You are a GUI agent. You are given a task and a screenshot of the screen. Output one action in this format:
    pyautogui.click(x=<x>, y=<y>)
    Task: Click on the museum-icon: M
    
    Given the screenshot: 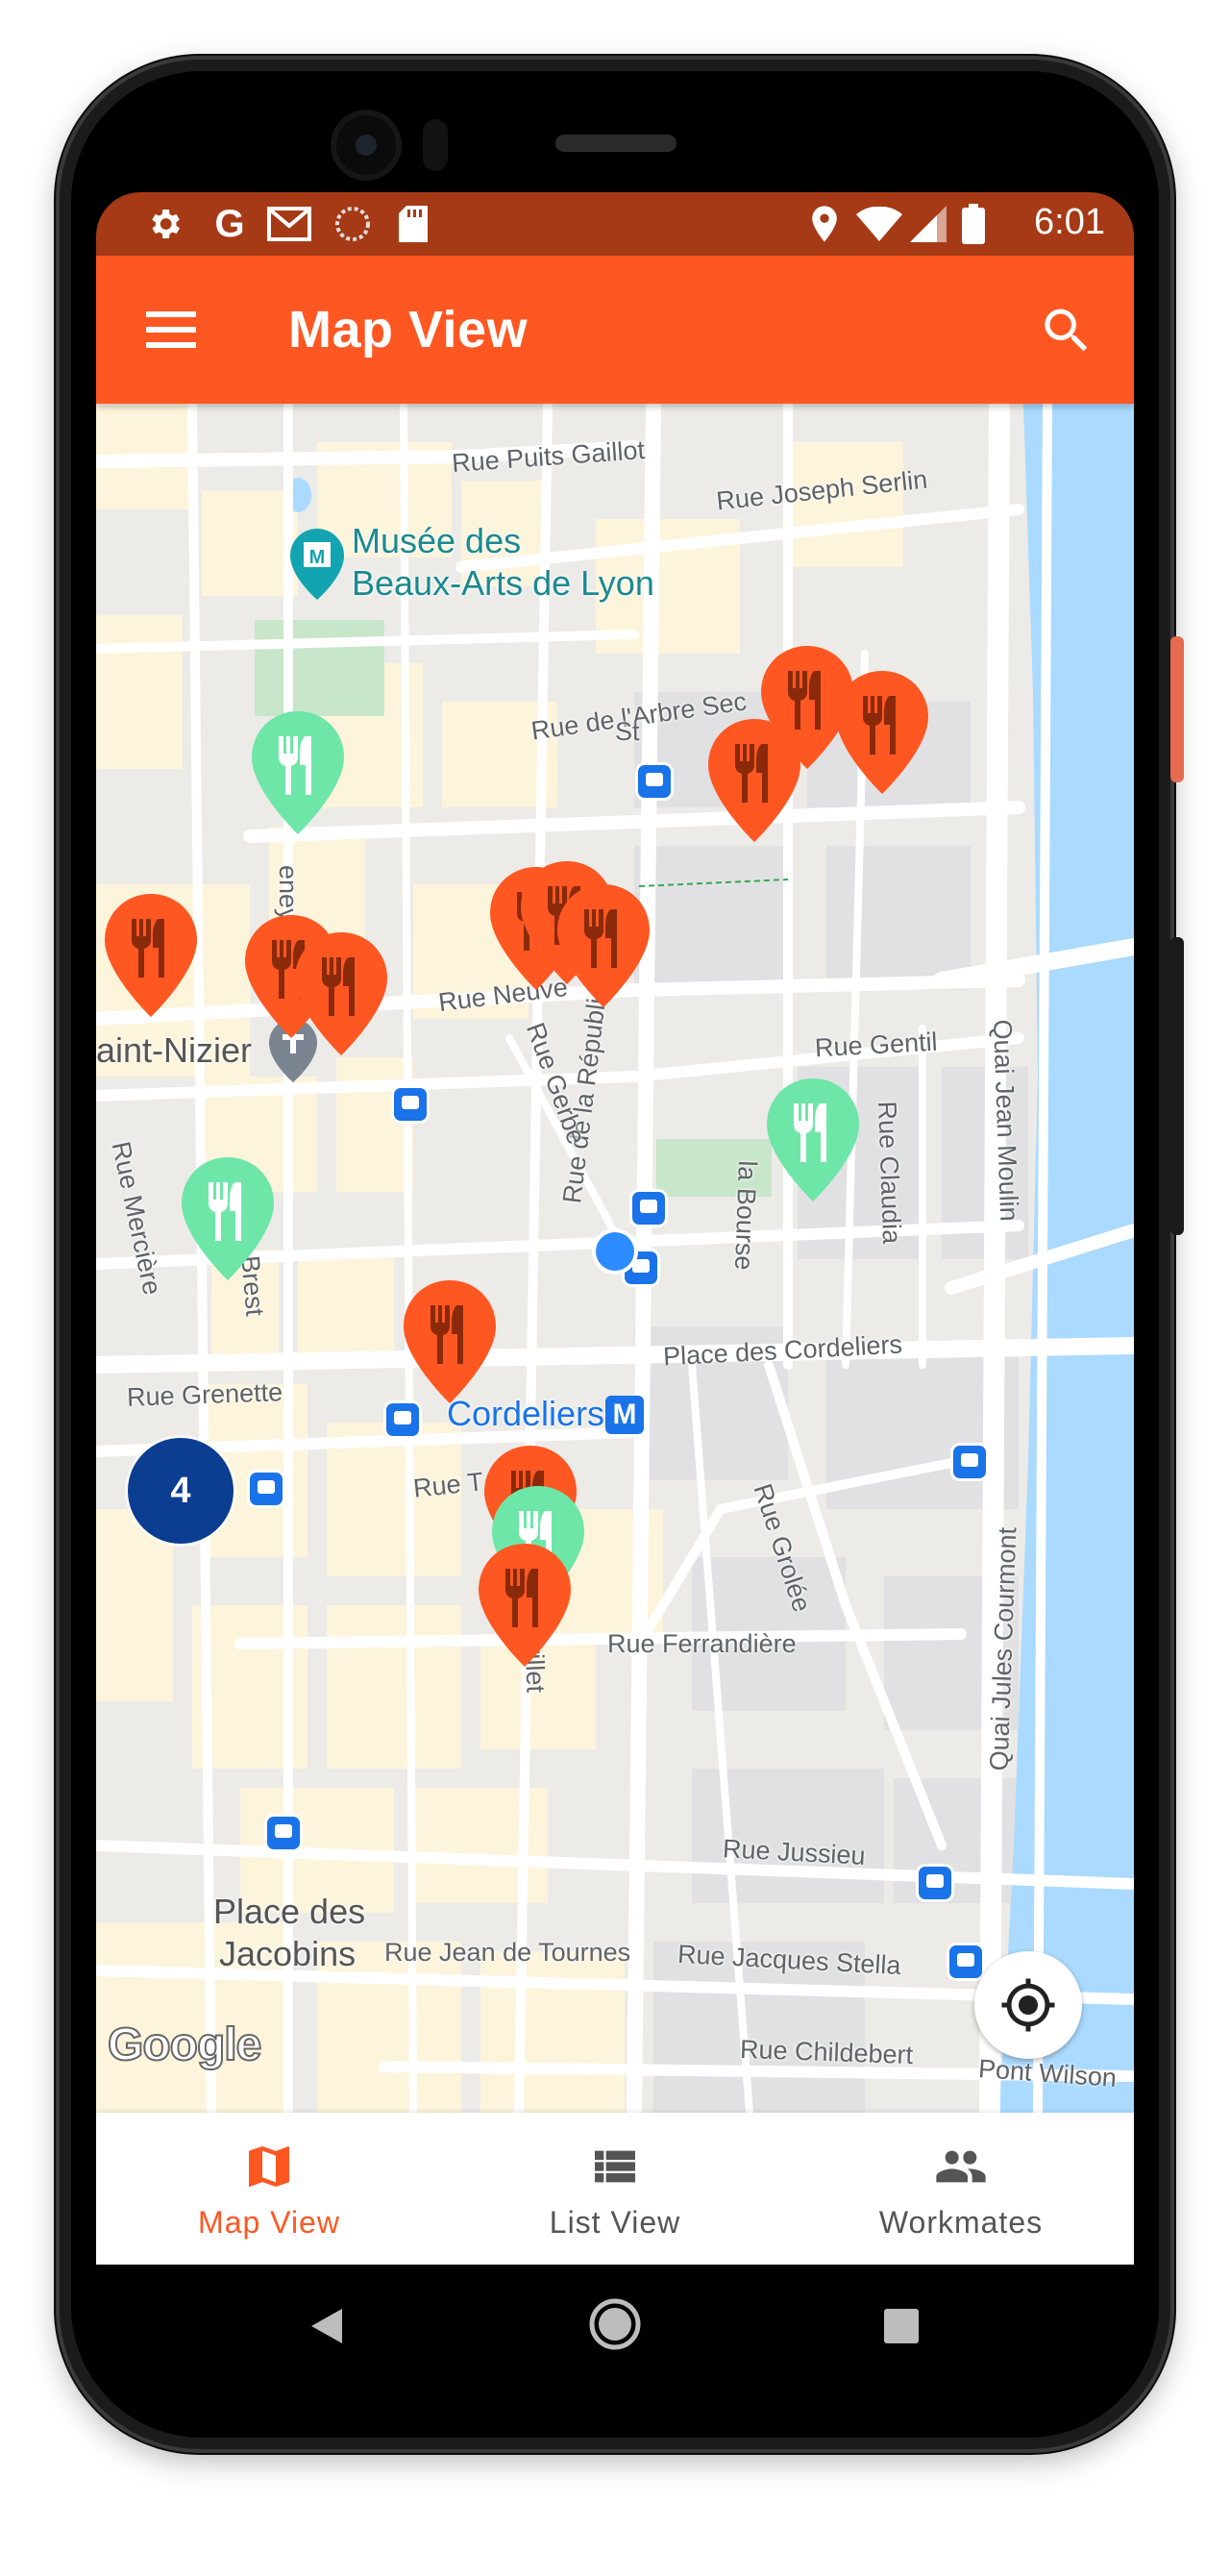 What is the action you would take?
    pyautogui.click(x=317, y=567)
    